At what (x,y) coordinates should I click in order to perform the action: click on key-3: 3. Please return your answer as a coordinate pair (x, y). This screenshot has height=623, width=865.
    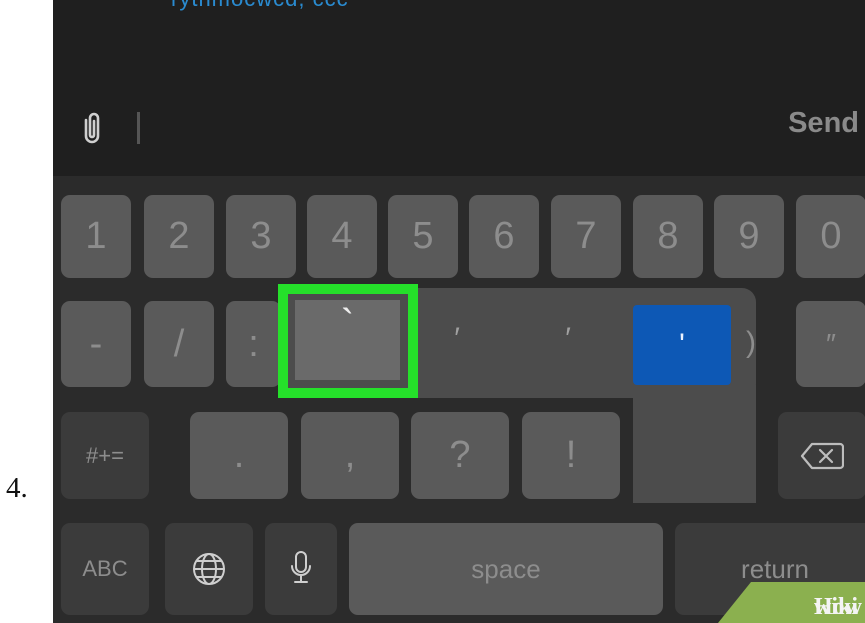
    Looking at the image, I should click on (261, 236).